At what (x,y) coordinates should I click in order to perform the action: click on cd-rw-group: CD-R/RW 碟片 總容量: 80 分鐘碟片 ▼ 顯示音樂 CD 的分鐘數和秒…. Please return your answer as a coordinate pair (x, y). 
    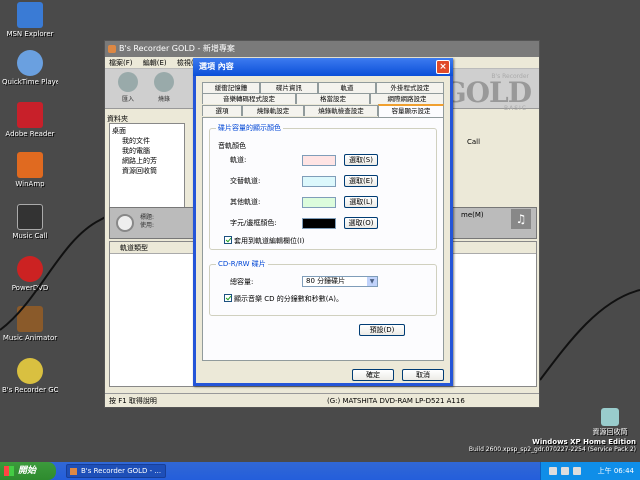
    Looking at the image, I should click on (323, 288).